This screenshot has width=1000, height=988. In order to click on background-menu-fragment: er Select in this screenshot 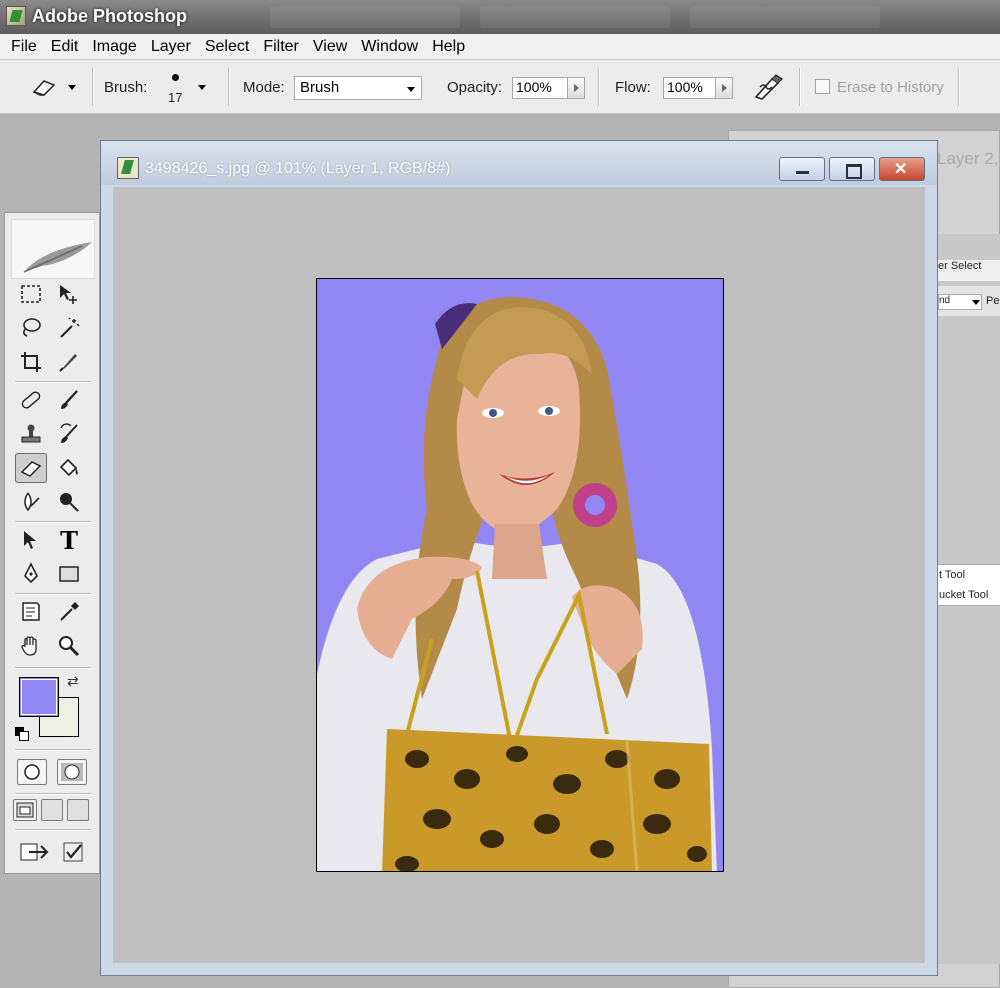, I will do `click(968, 271)`.